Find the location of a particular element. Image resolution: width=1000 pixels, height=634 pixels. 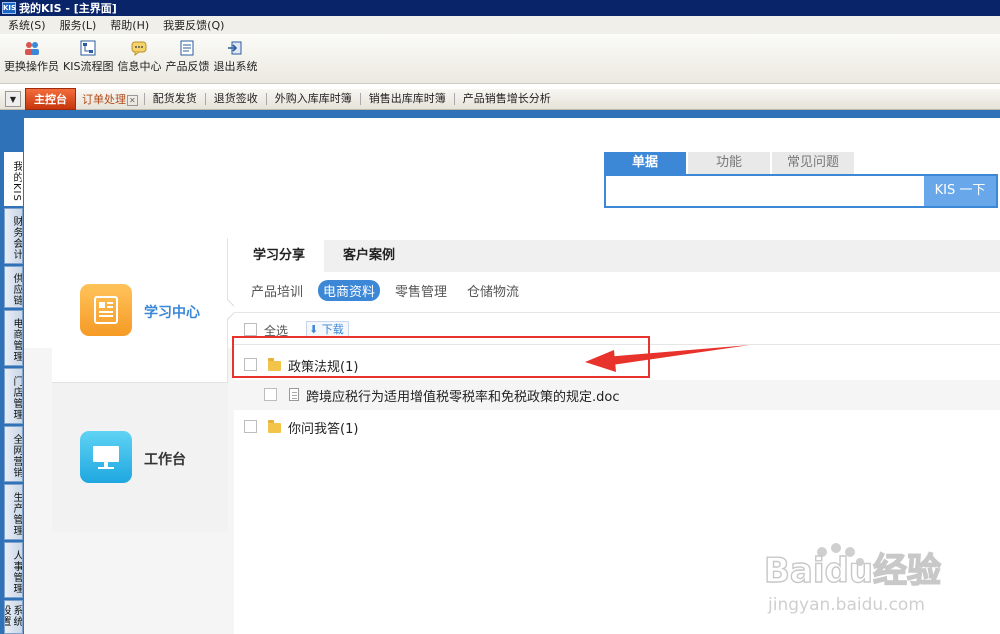

chat-icon is located at coordinates (139, 48).